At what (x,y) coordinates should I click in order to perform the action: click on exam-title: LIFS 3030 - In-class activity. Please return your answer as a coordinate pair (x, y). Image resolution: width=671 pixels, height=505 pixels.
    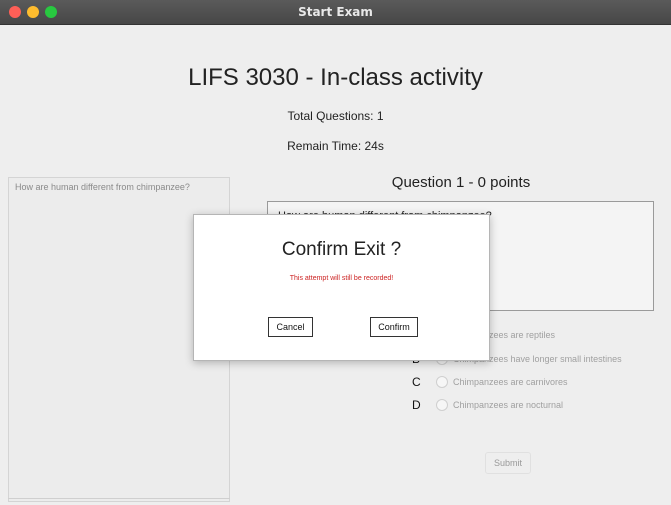
    Looking at the image, I should click on (335, 77).